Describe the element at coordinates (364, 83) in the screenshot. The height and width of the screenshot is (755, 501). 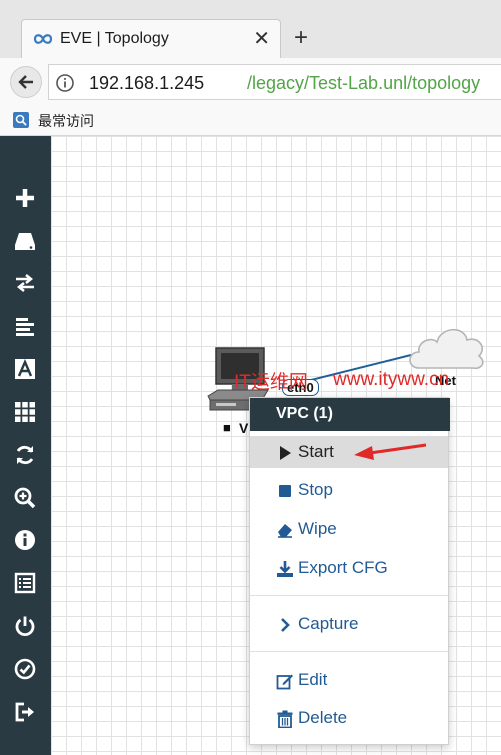
I see `url-path: /legacy/Test-Lab.unl/topology` at that location.